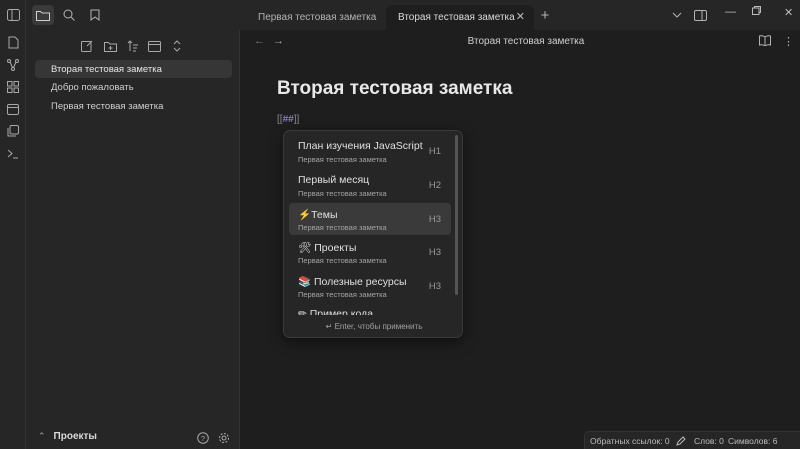  I want to click on suggestion-item: 🛠 Проекты Первая тестовая заметка H3, so click(370, 252).